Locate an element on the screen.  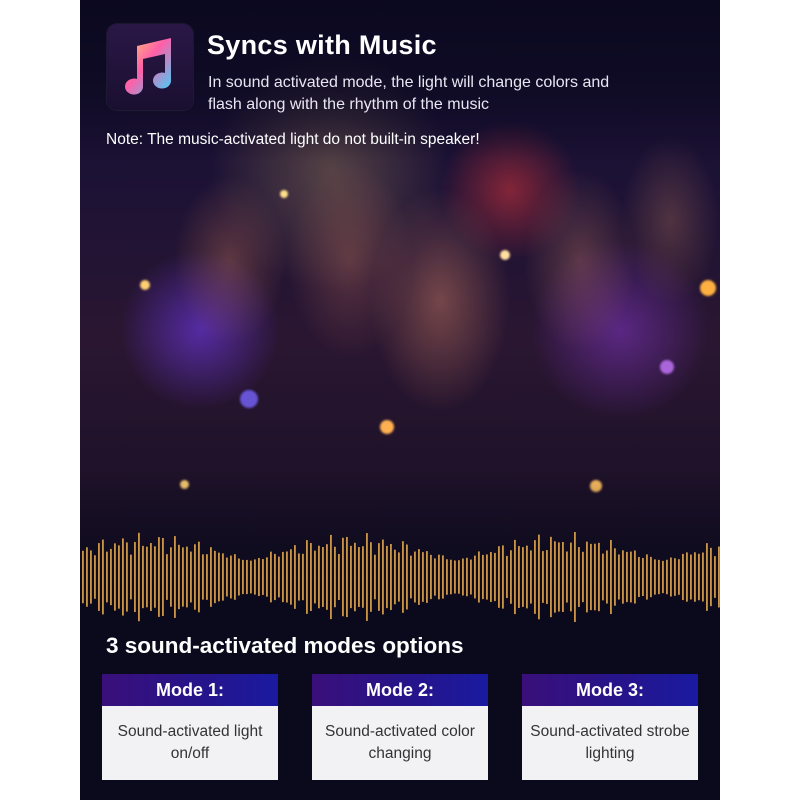
music-note-glyph is located at coordinates (148, 66).